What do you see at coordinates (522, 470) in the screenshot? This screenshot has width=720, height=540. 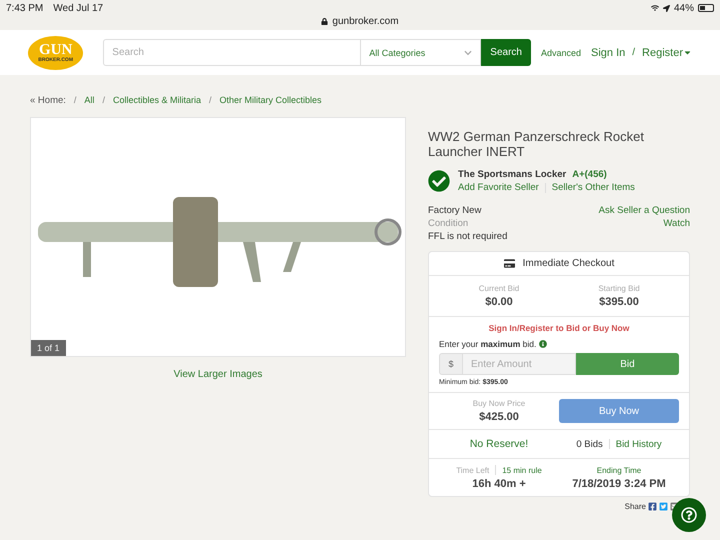 I see `fifteen-min-rule-link: 15 min rule` at bounding box center [522, 470].